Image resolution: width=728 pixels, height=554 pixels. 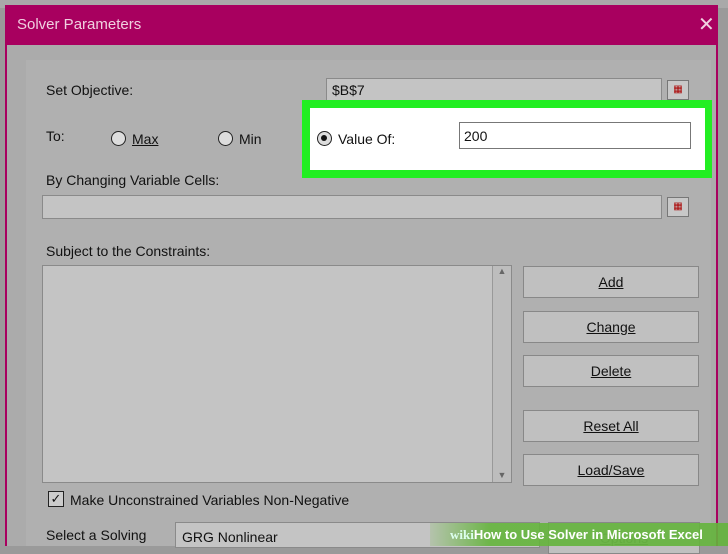 What do you see at coordinates (96, 535) in the screenshot?
I see `solving-method-label: Select a Solving` at bounding box center [96, 535].